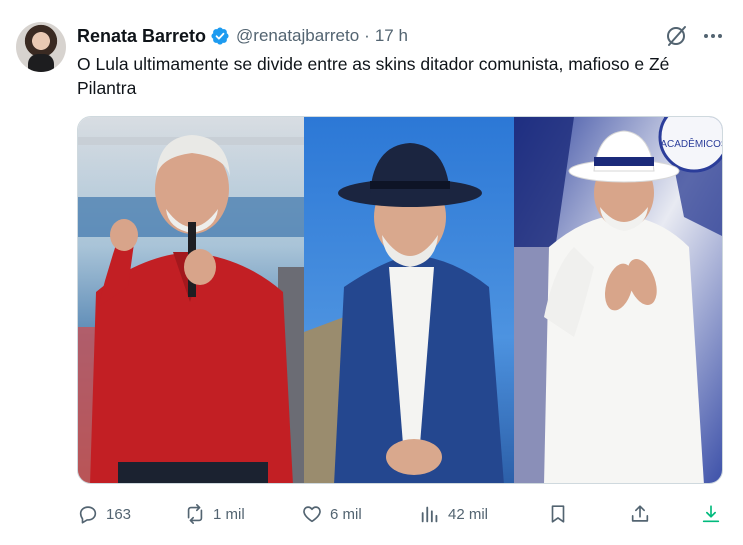 This screenshot has width=743, height=545. I want to click on author-avatar, so click(41, 47).